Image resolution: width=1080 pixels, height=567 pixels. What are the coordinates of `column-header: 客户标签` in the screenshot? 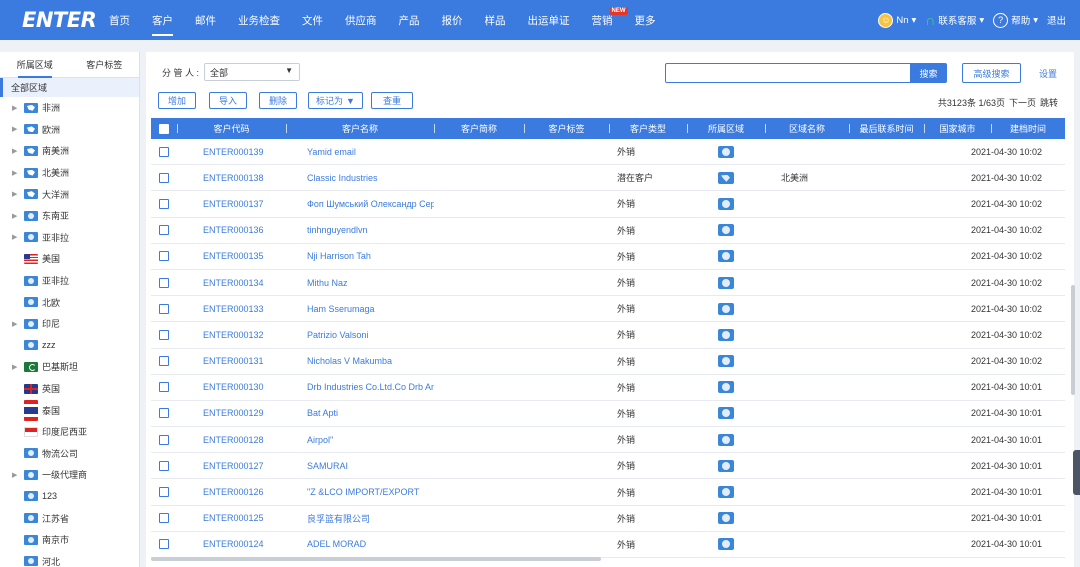 It's located at (566, 128).